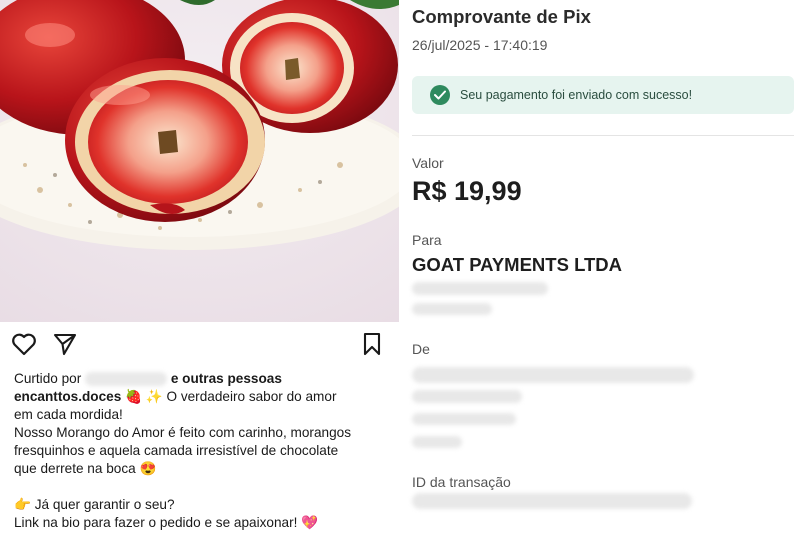  I want to click on payment-amount: R$ 19,99, so click(467, 191).